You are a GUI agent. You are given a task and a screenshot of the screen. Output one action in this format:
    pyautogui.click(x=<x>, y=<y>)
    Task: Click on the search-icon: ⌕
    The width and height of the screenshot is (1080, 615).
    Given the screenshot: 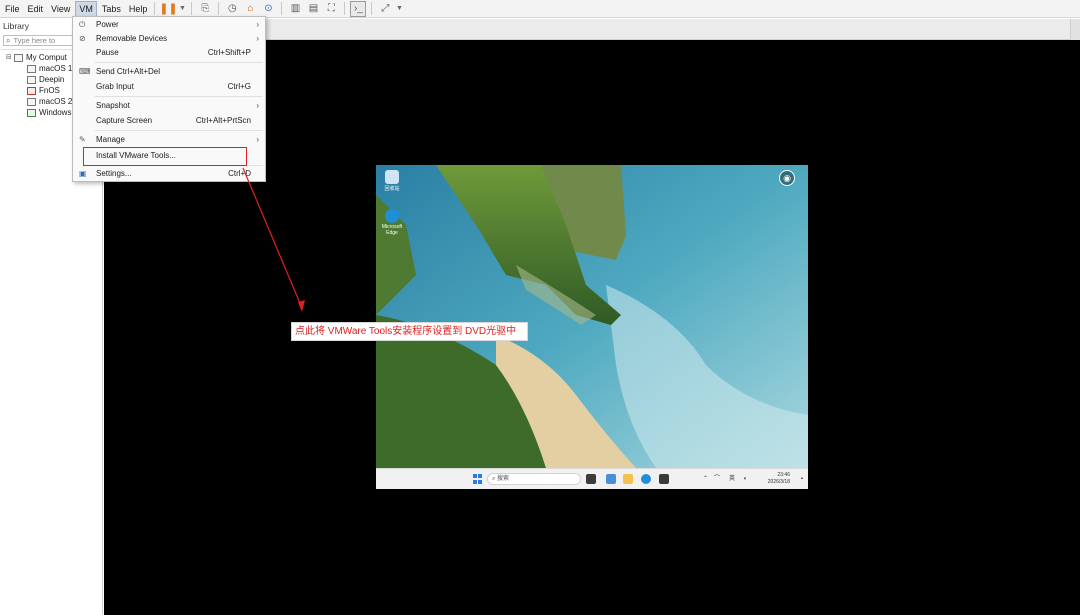 What is the action you would take?
    pyautogui.click(x=8, y=40)
    